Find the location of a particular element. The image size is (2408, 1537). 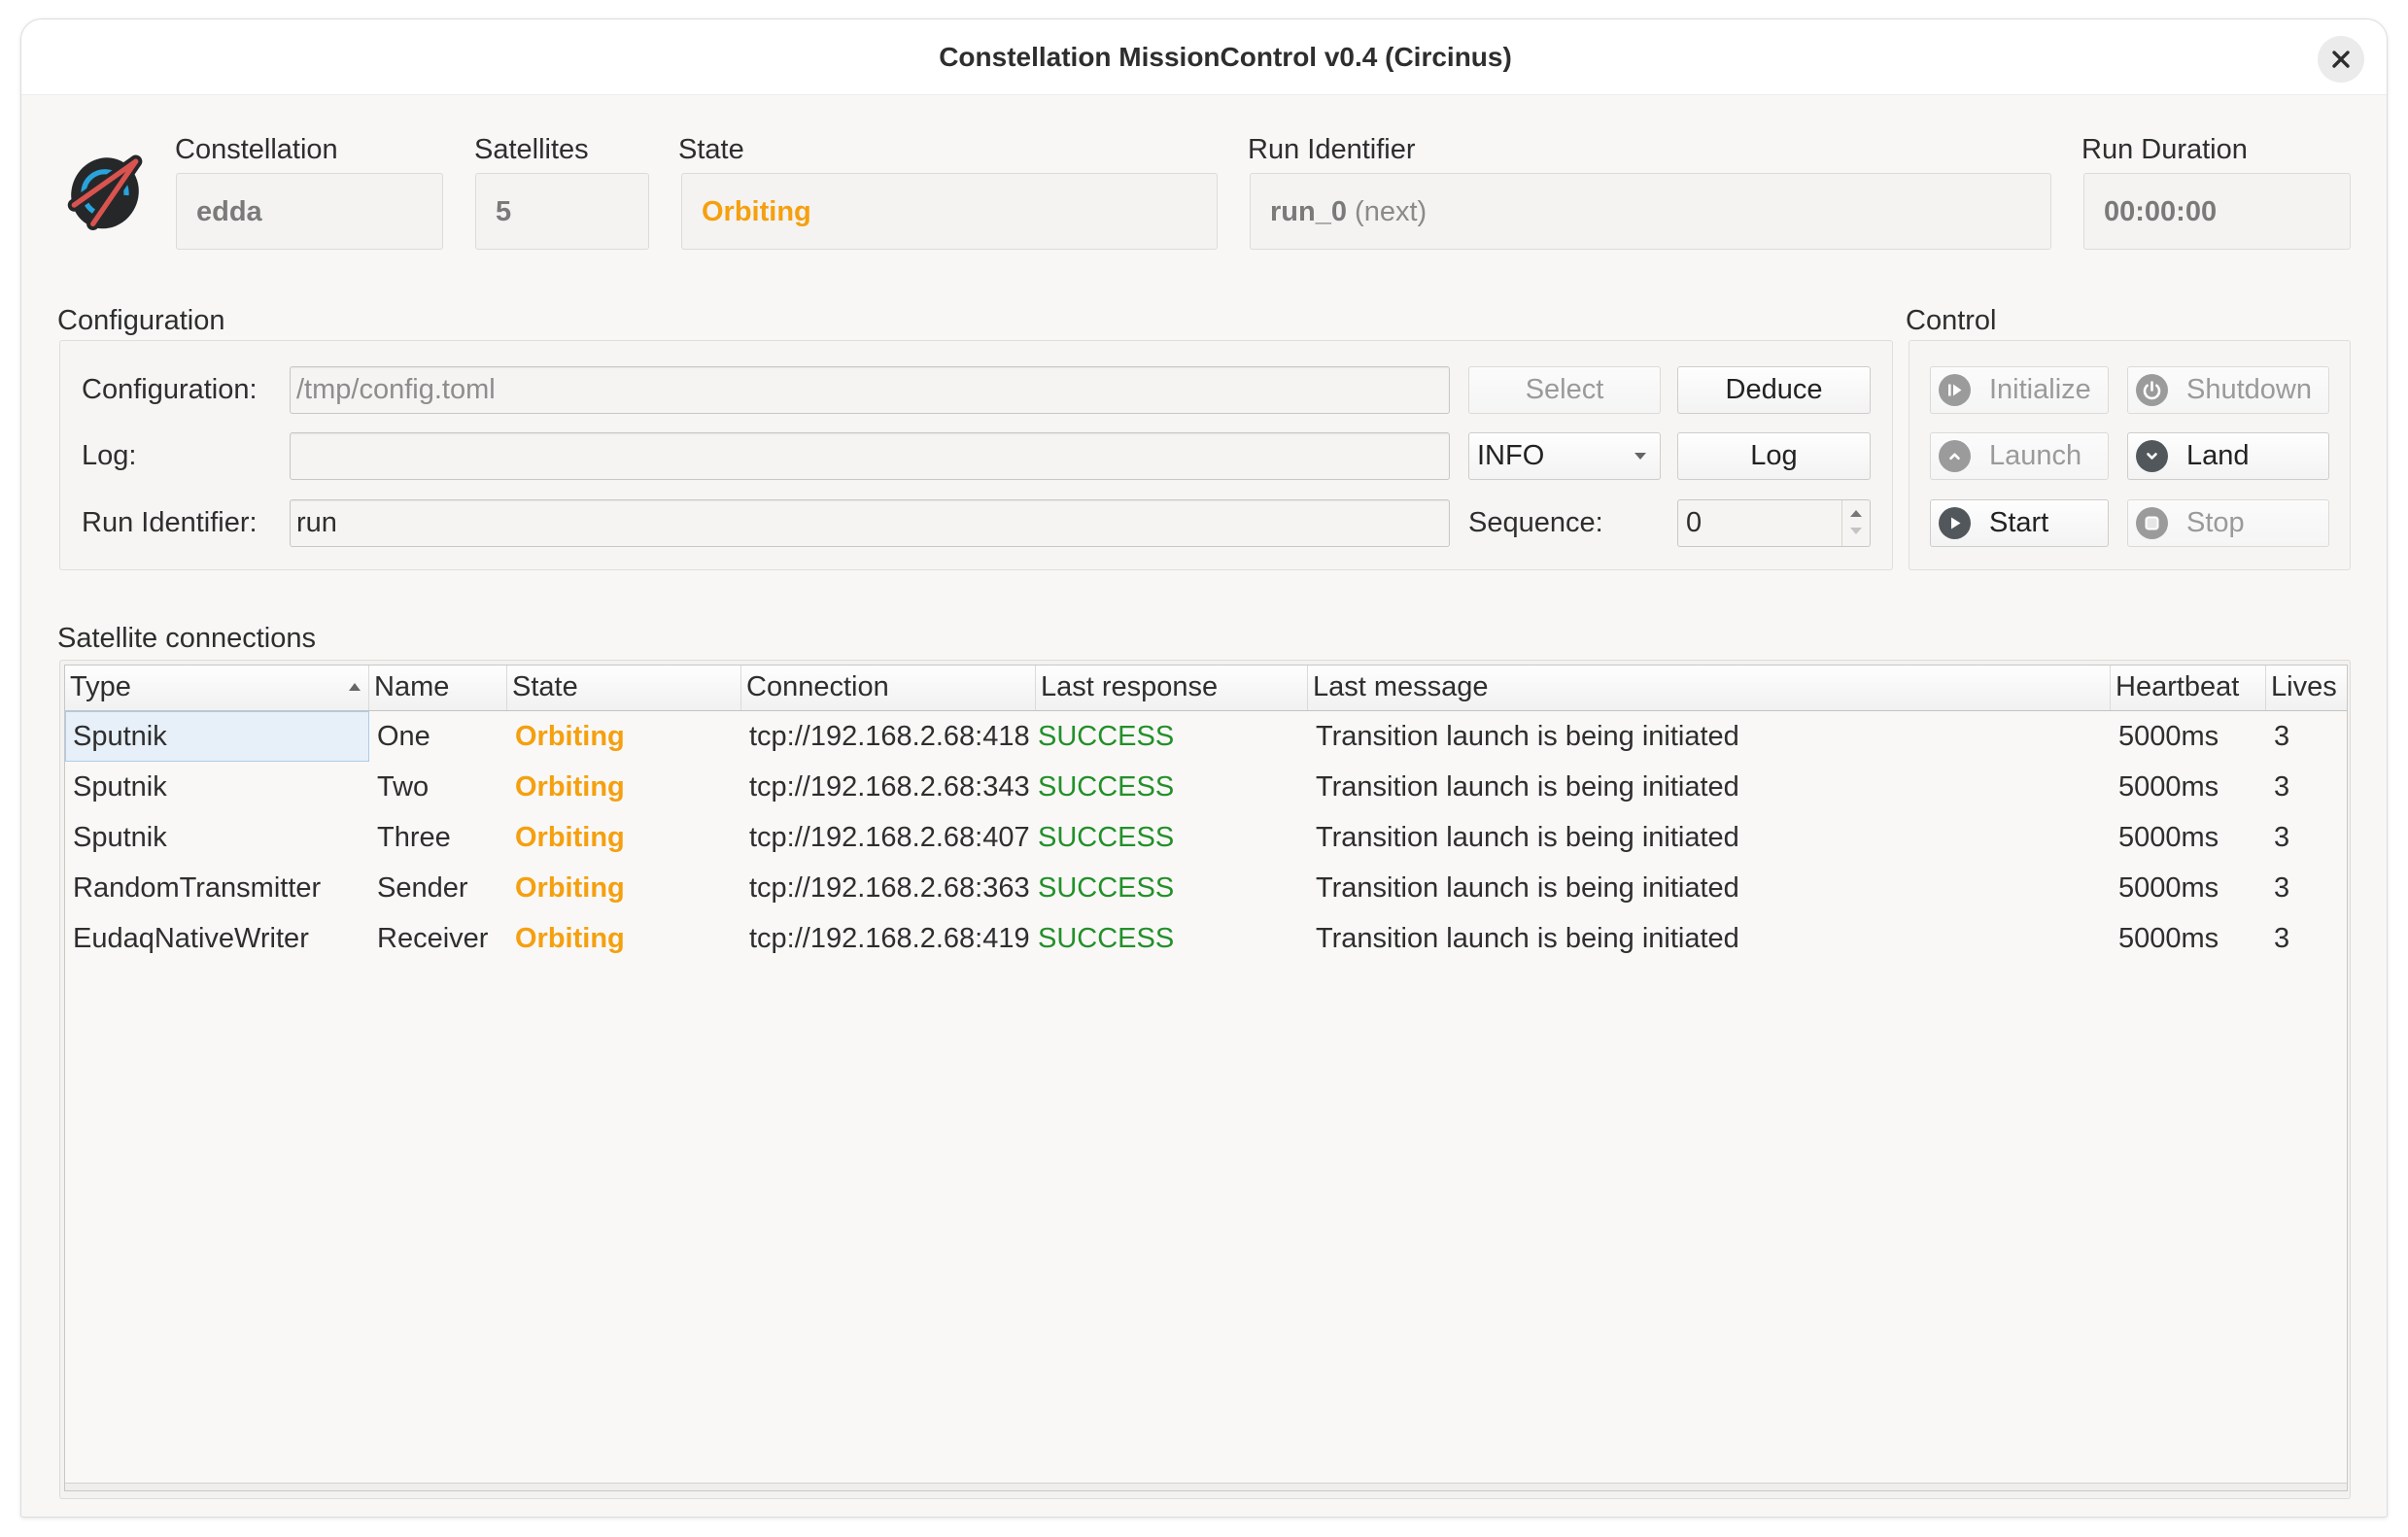

column-header-state: State is located at coordinates (624, 688).